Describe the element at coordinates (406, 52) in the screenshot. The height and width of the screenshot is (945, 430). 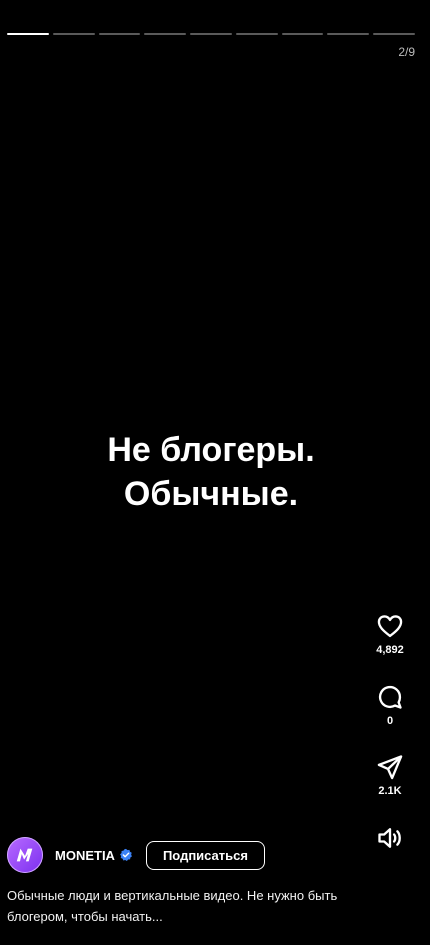
I see `slide-counter: 2/9` at that location.